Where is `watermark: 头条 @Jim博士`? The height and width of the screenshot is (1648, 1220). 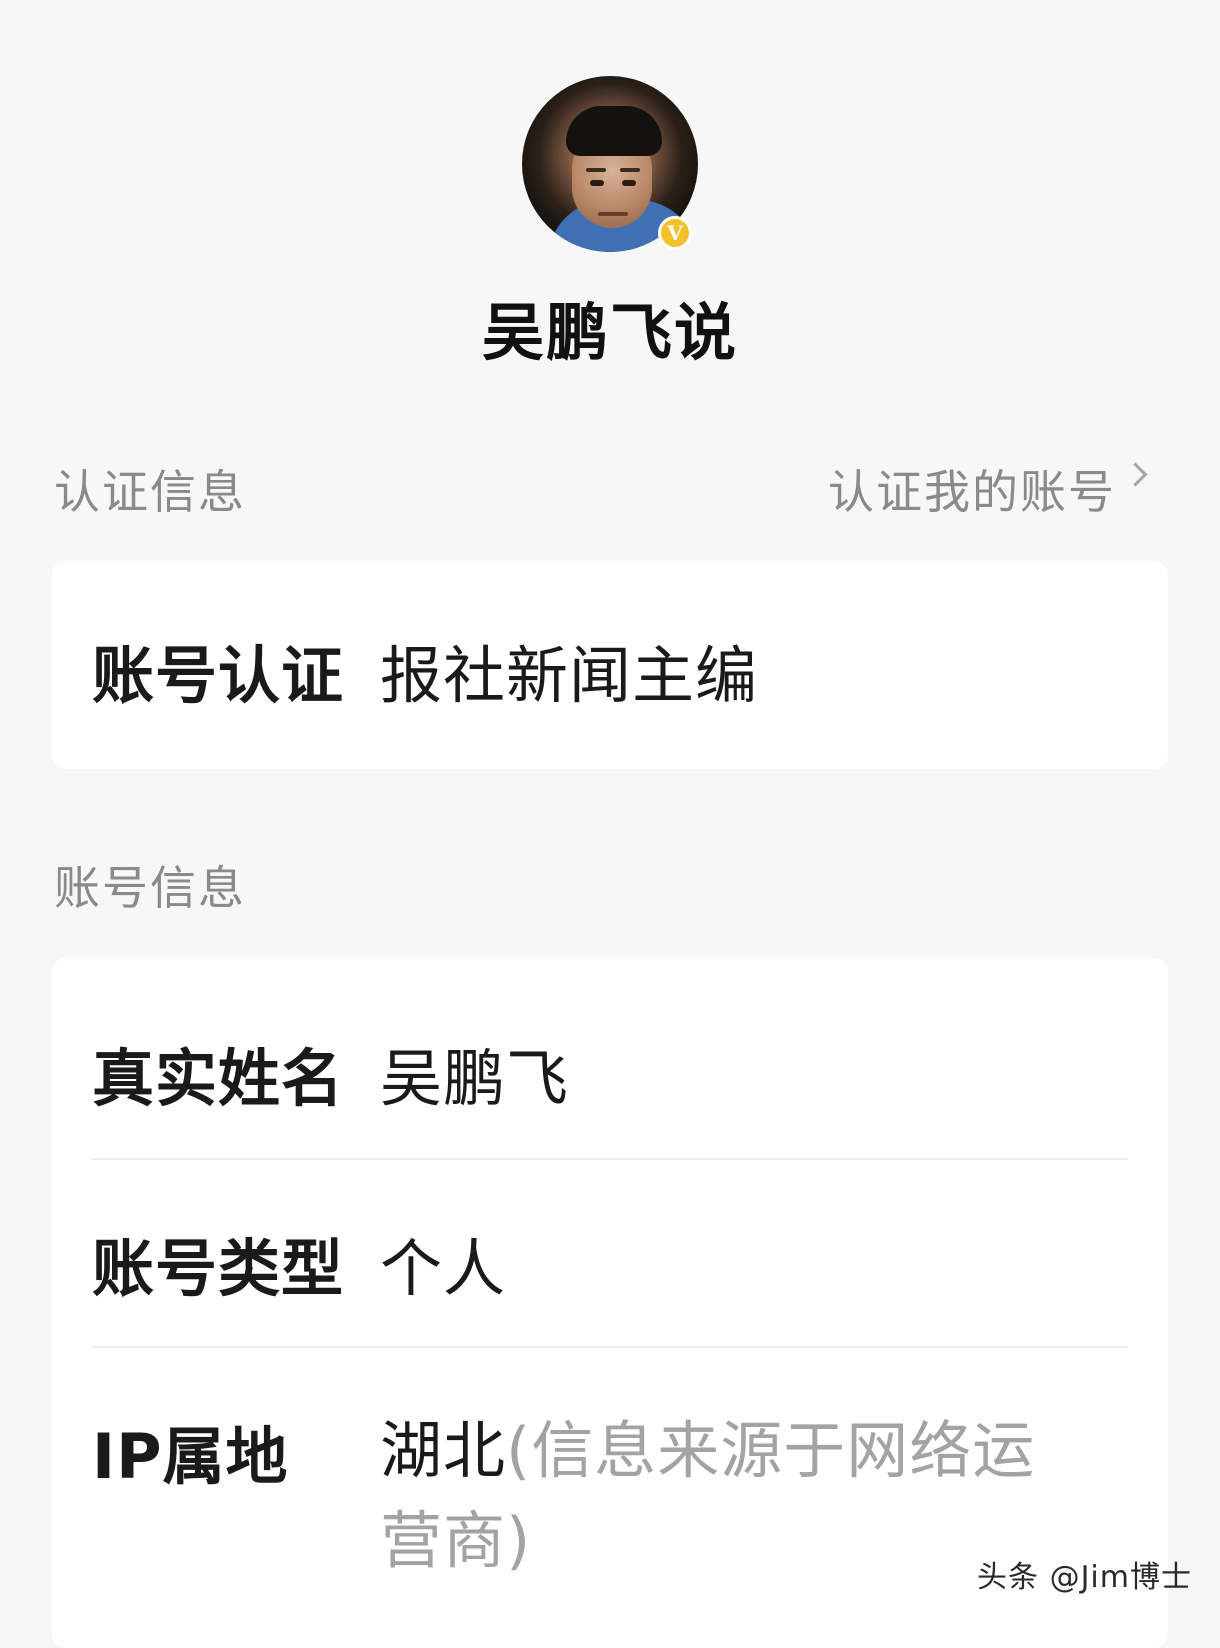 watermark: 头条 @Jim博士 is located at coordinates (1084, 1577).